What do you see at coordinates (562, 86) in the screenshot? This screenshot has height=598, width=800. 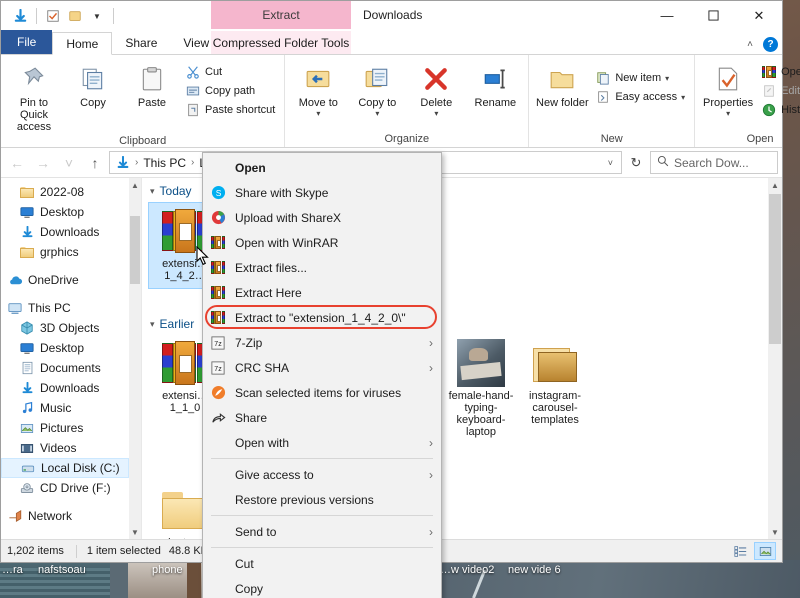 I see `new-folder-button: New folder` at bounding box center [562, 86].